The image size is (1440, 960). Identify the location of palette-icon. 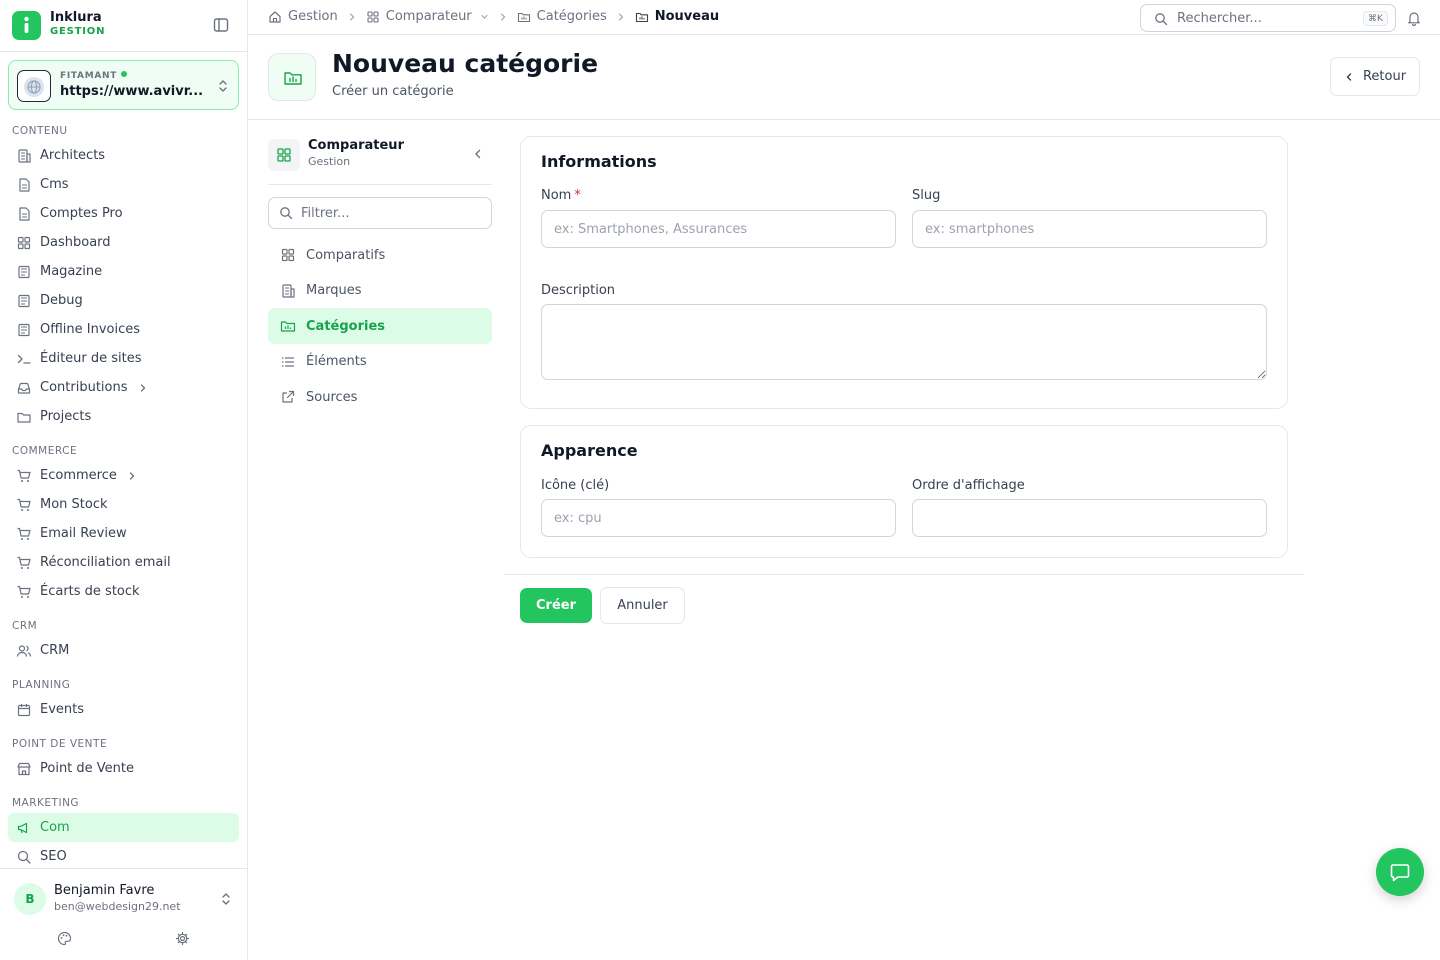
(64, 938).